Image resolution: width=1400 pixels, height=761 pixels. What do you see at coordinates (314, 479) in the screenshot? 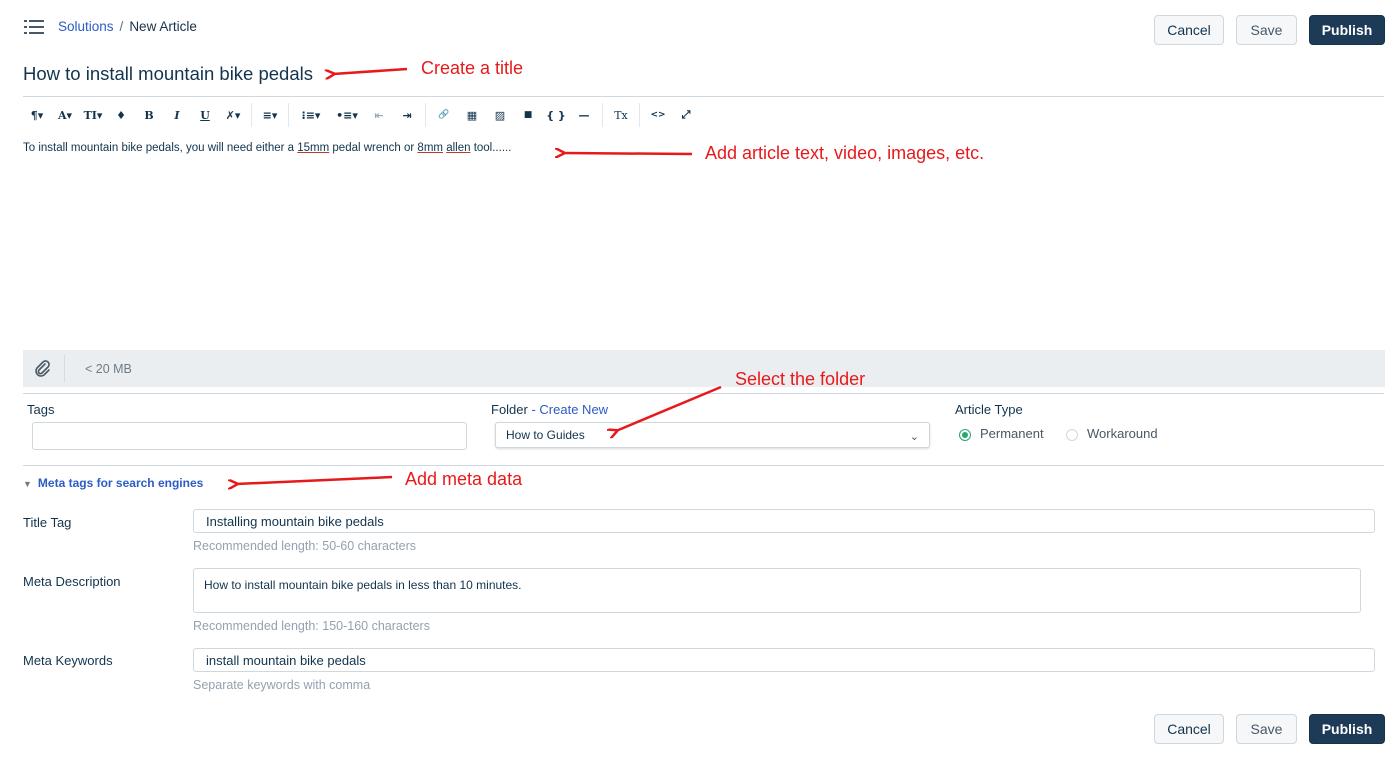
I see `annotation-arrow-meta` at bounding box center [314, 479].